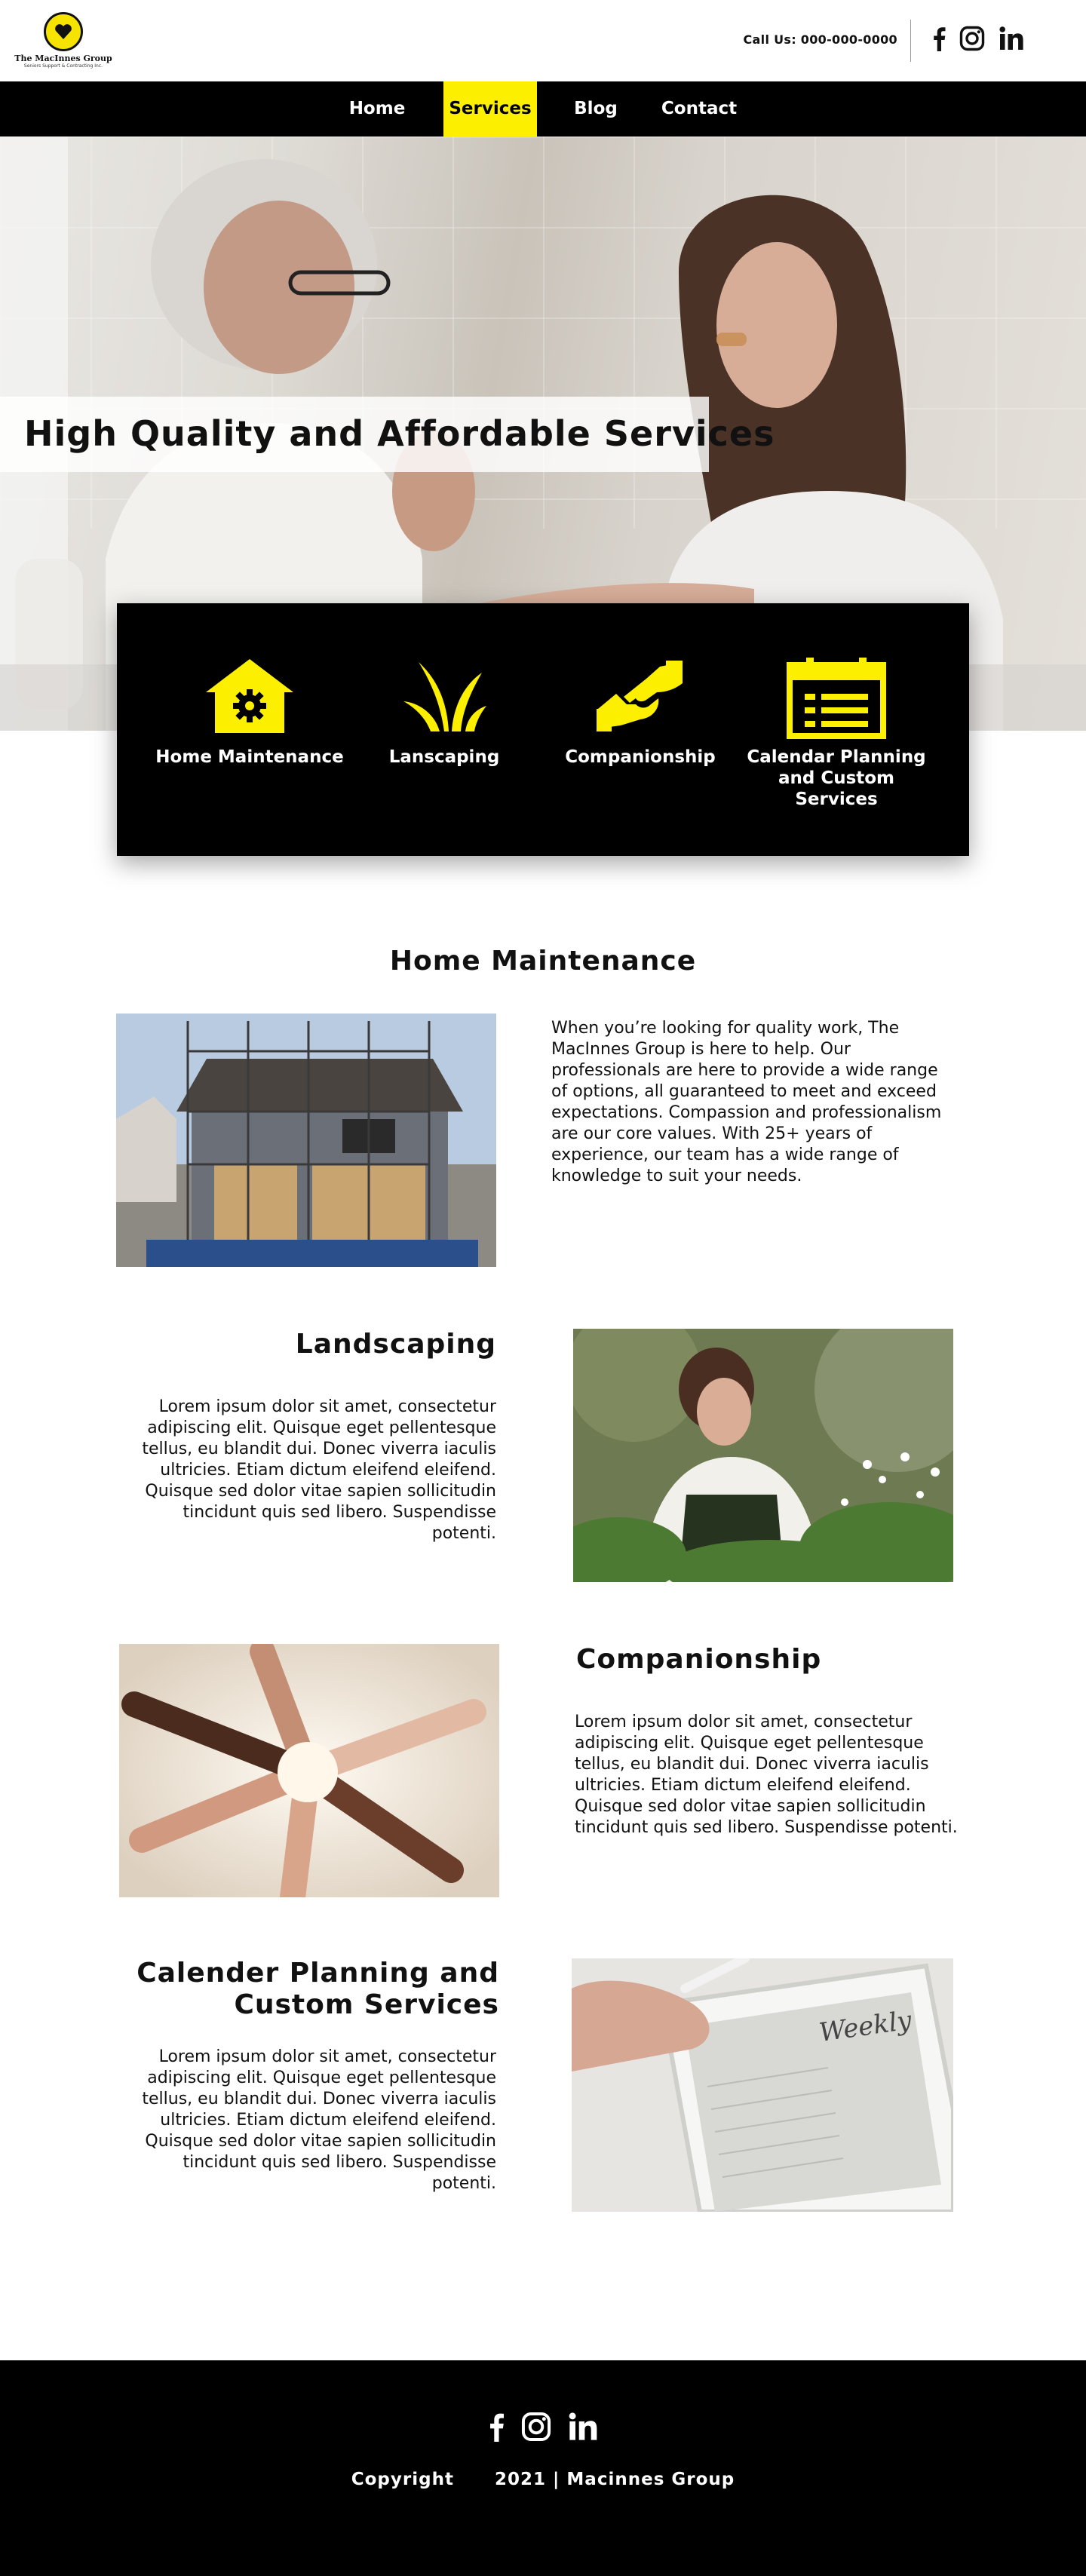 This screenshot has width=1086, height=2576. Describe the element at coordinates (399, 433) in the screenshot. I see `hero-title: High Quality and Affordable Services` at that location.